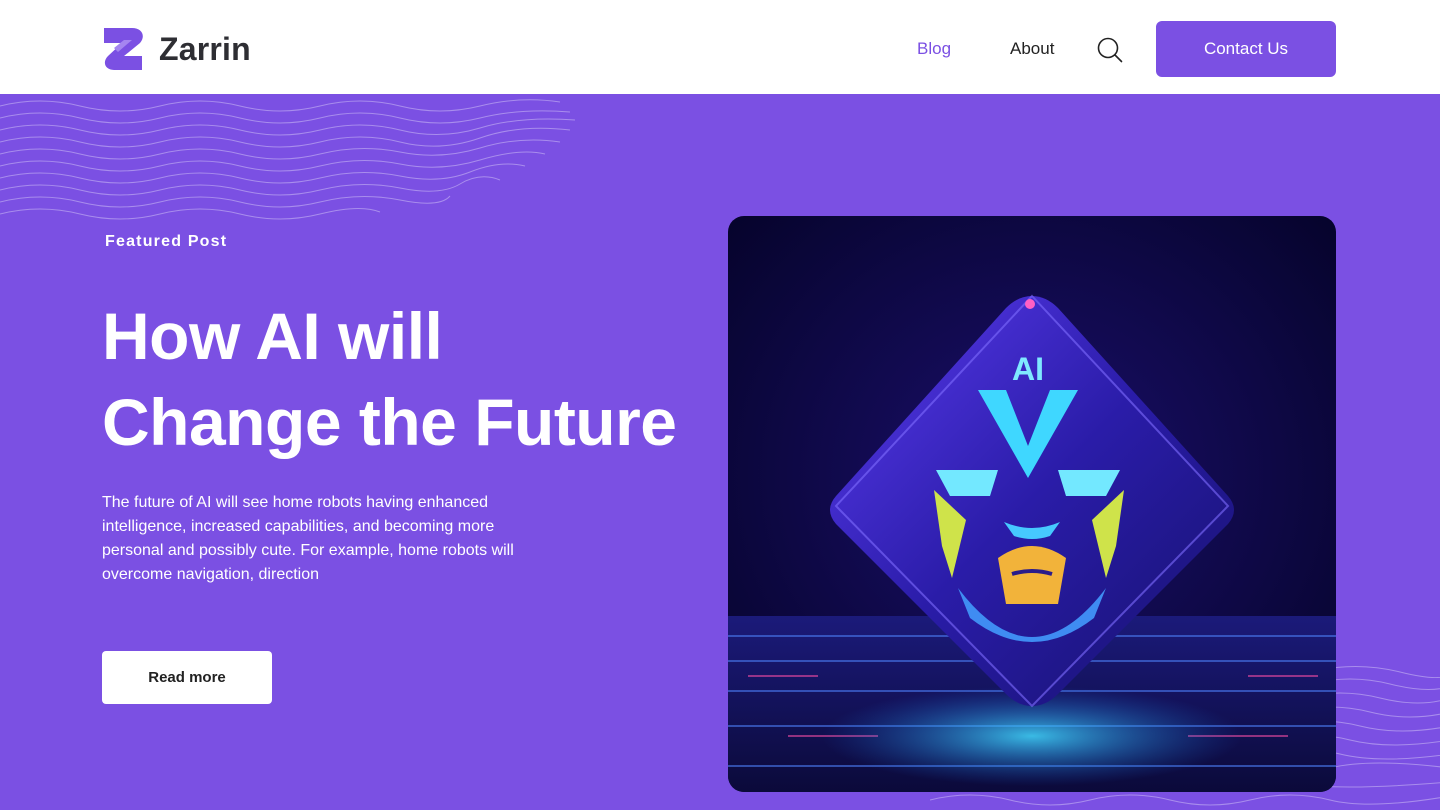 The width and height of the screenshot is (1440, 810). What do you see at coordinates (412, 379) in the screenshot?
I see `hero-title: How AI will Change the Future` at bounding box center [412, 379].